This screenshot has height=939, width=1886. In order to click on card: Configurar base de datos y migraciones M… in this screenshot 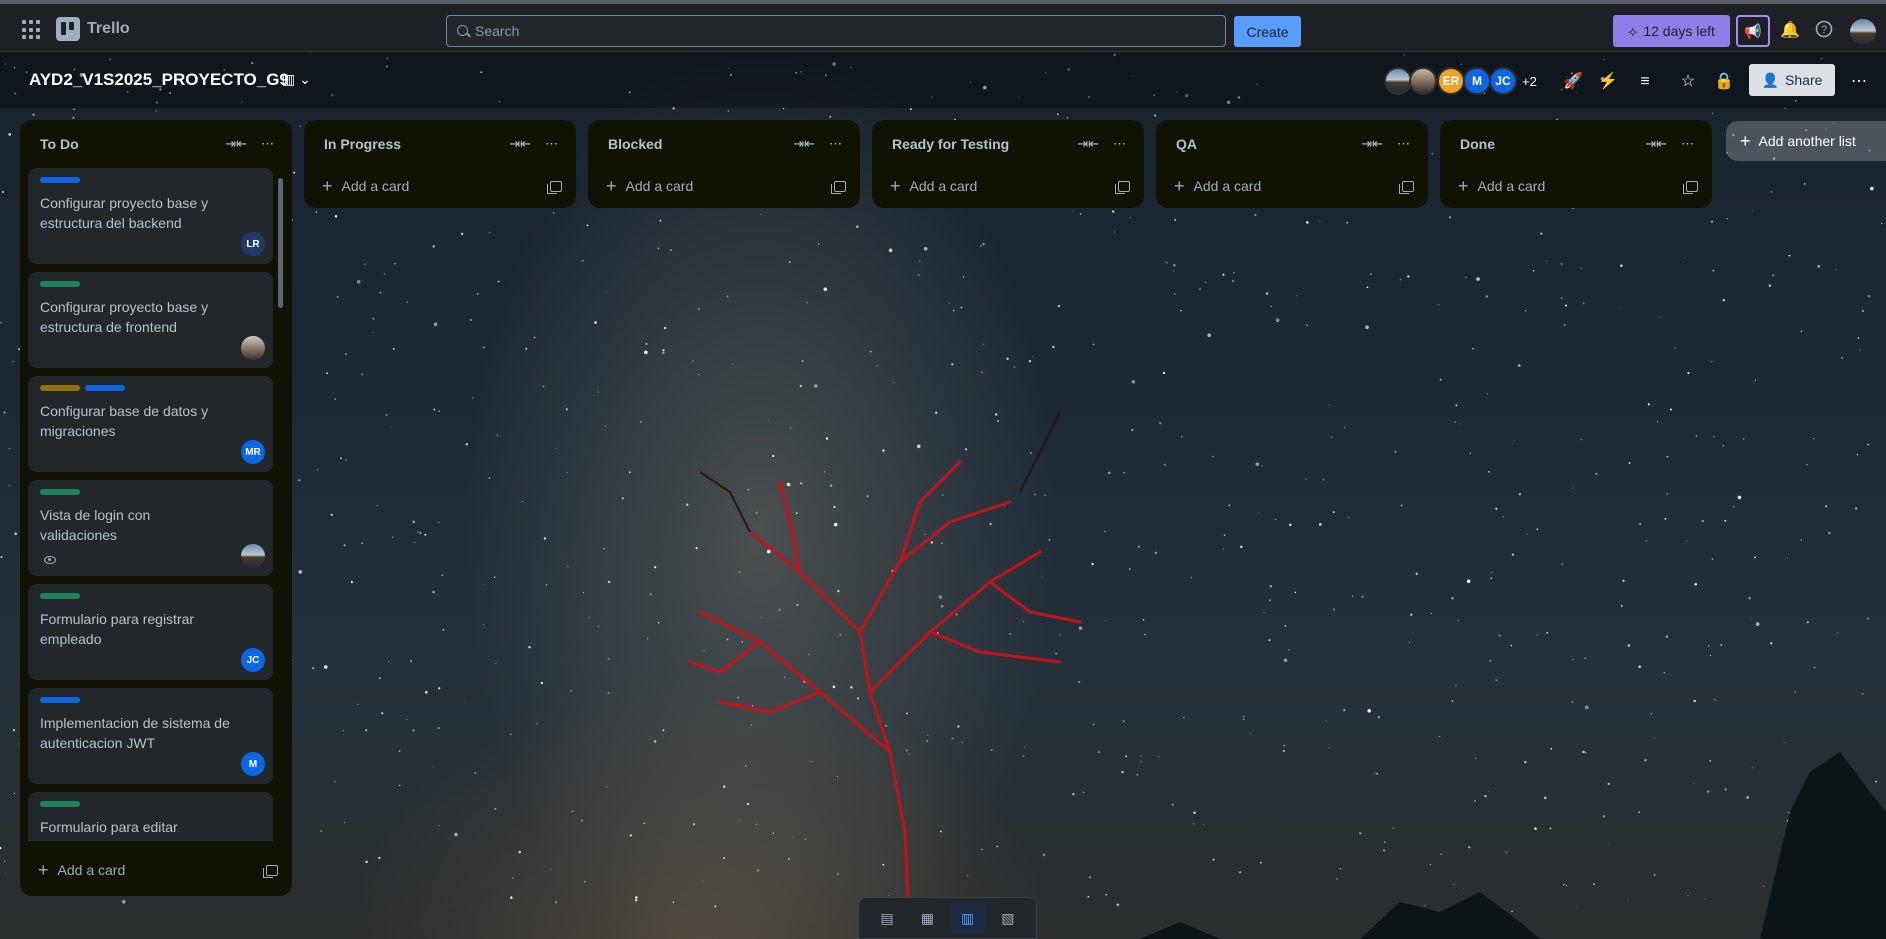, I will do `click(150, 424)`.